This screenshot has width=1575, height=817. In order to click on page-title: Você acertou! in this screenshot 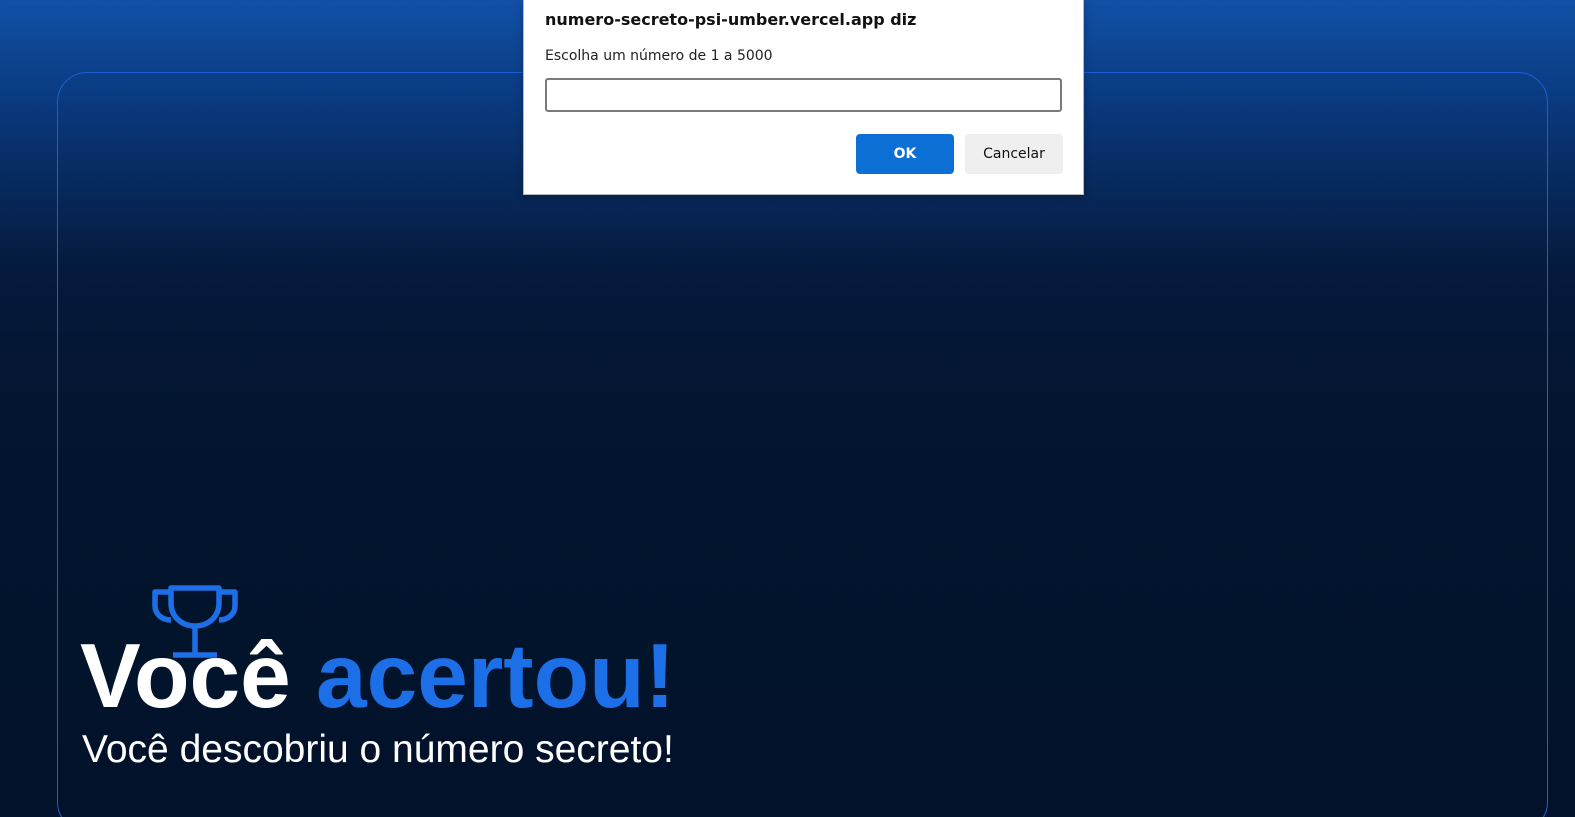, I will do `click(377, 677)`.